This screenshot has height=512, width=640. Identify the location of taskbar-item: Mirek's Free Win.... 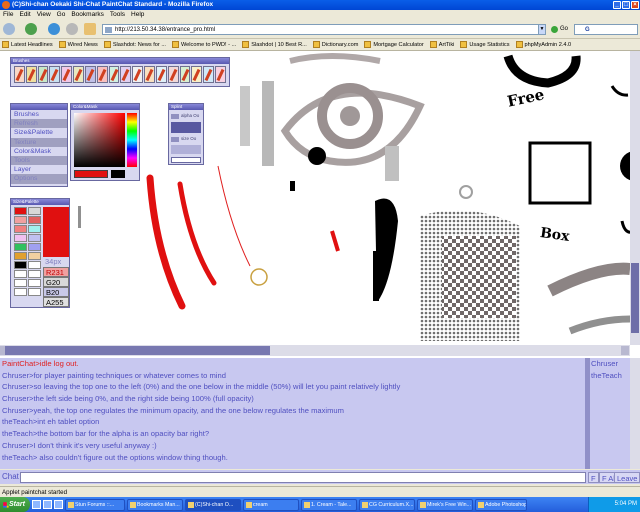
(445, 504).